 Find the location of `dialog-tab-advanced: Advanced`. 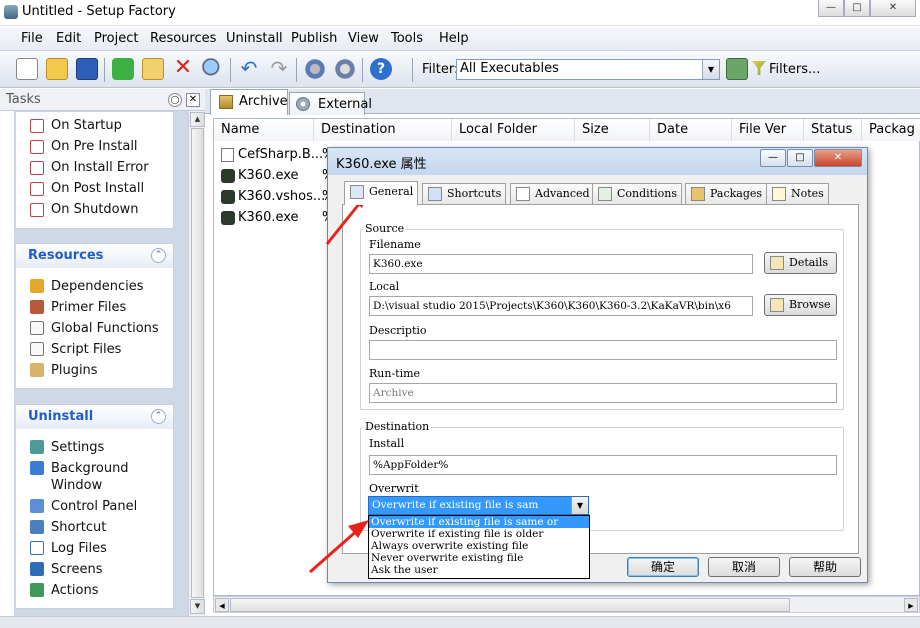

dialog-tab-advanced: Advanced is located at coordinates (552, 193).